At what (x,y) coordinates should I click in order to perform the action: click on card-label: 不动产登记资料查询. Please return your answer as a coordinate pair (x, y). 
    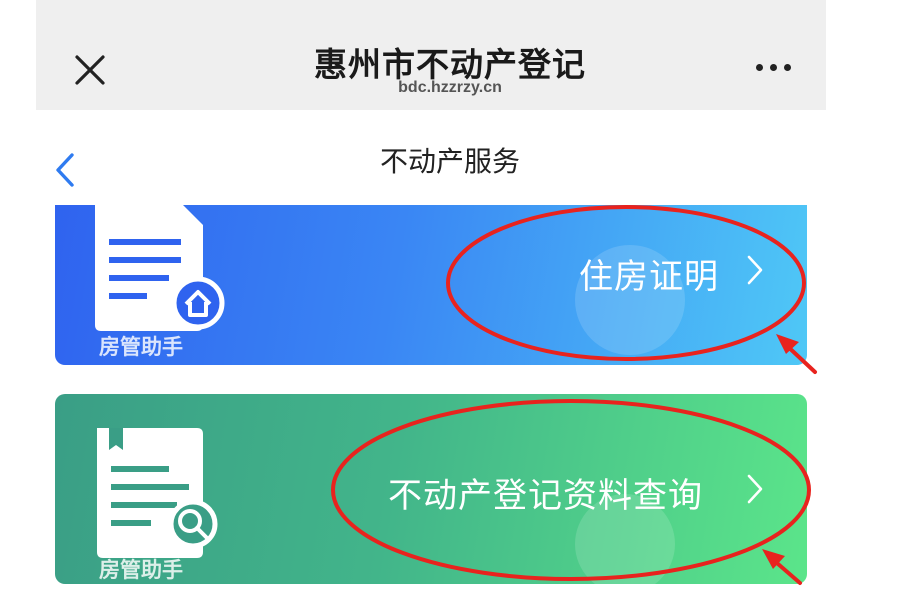
    Looking at the image, I should click on (545, 492).